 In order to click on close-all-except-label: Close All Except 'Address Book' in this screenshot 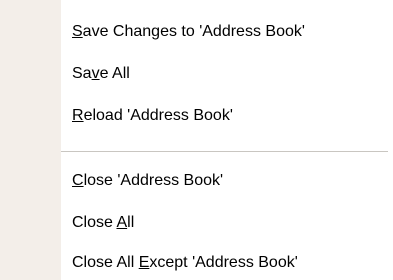, I will do `click(185, 263)`.